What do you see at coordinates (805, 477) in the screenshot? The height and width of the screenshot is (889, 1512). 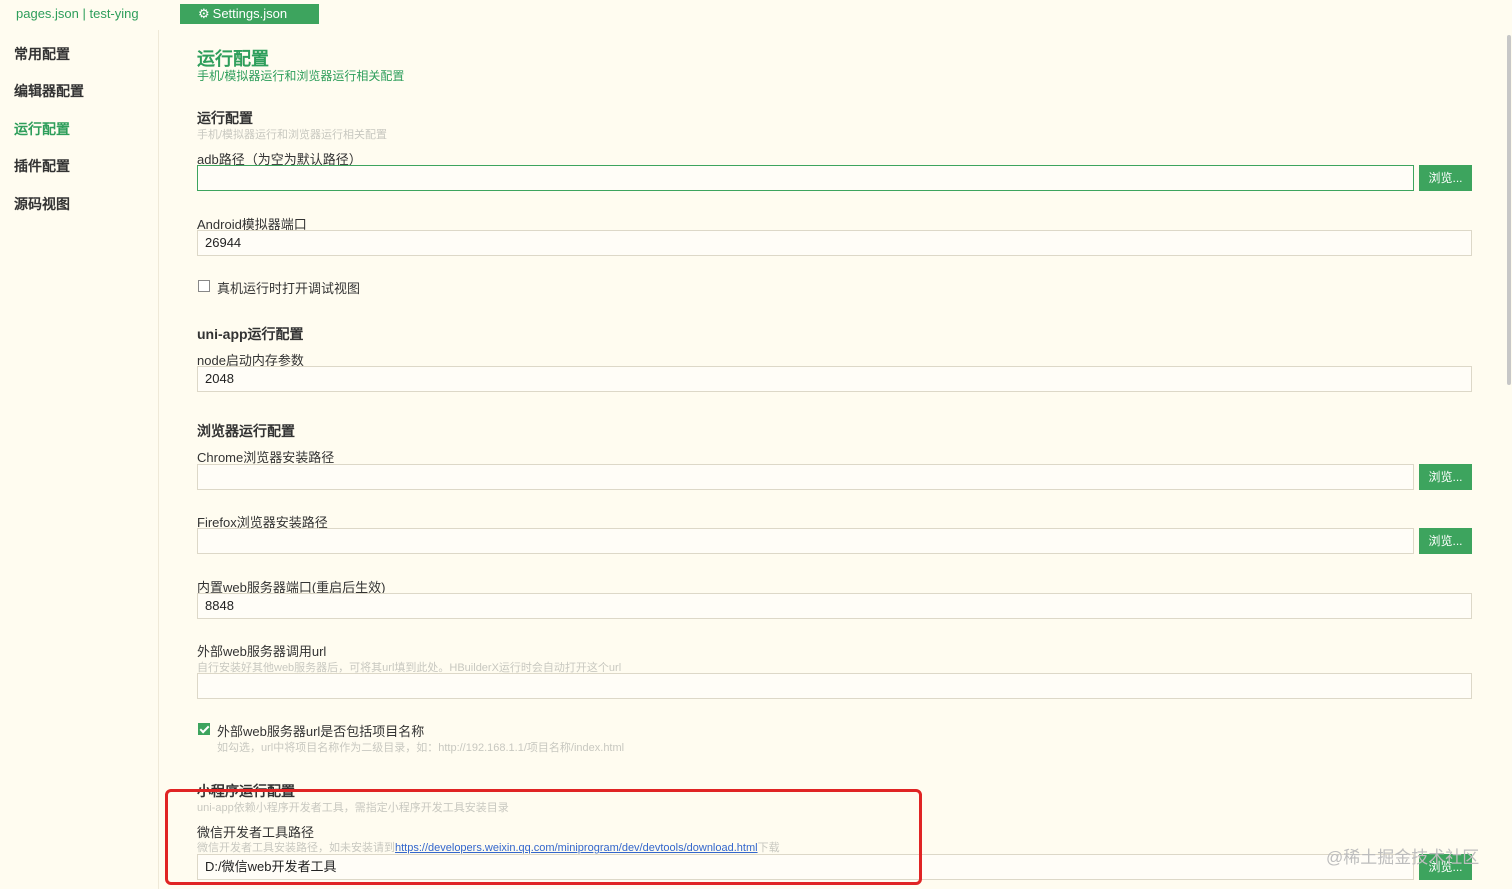 I see `chrome-path-input` at bounding box center [805, 477].